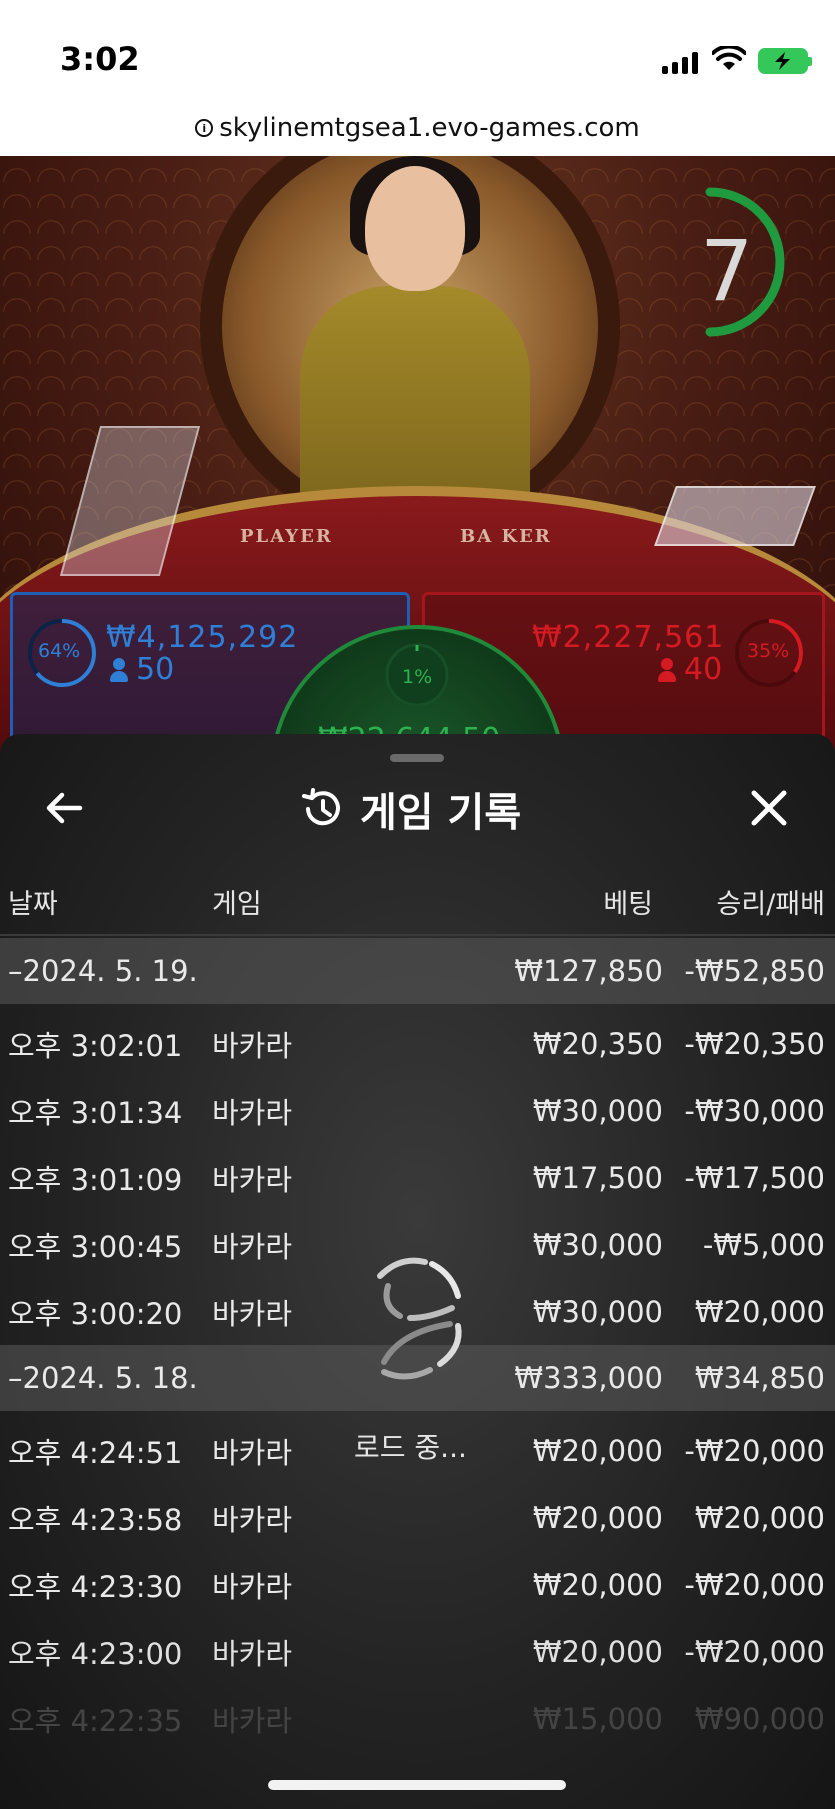 The image size is (835, 1809). Describe the element at coordinates (429, 128) in the screenshot. I see `url-text: skylinemtgsea1.evo-games.com` at that location.